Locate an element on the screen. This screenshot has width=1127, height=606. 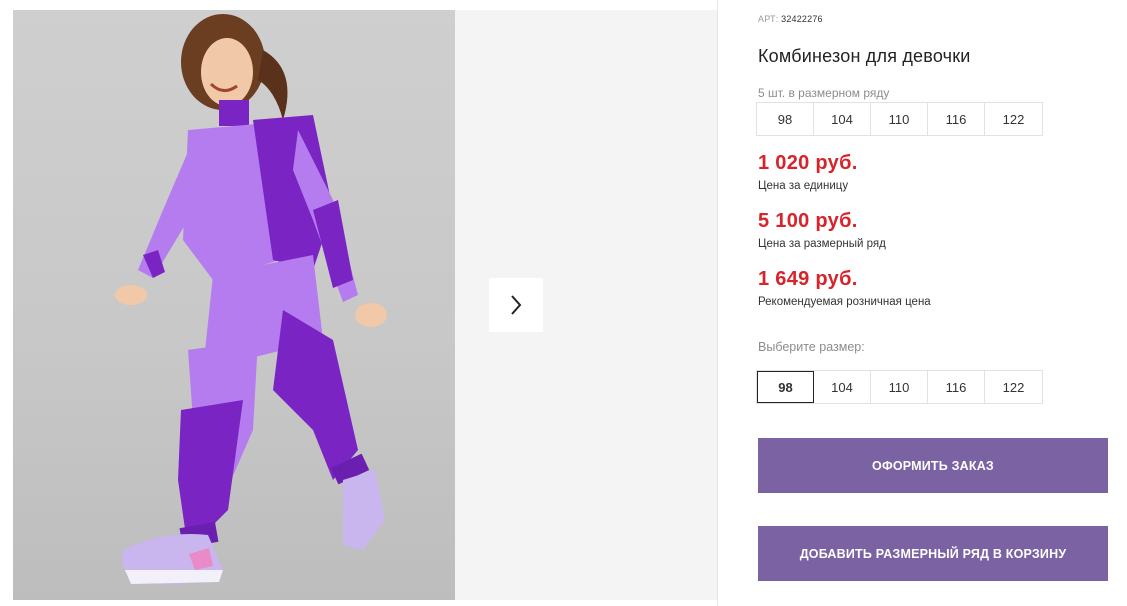
pack-size-cell: 98 is located at coordinates (785, 119).